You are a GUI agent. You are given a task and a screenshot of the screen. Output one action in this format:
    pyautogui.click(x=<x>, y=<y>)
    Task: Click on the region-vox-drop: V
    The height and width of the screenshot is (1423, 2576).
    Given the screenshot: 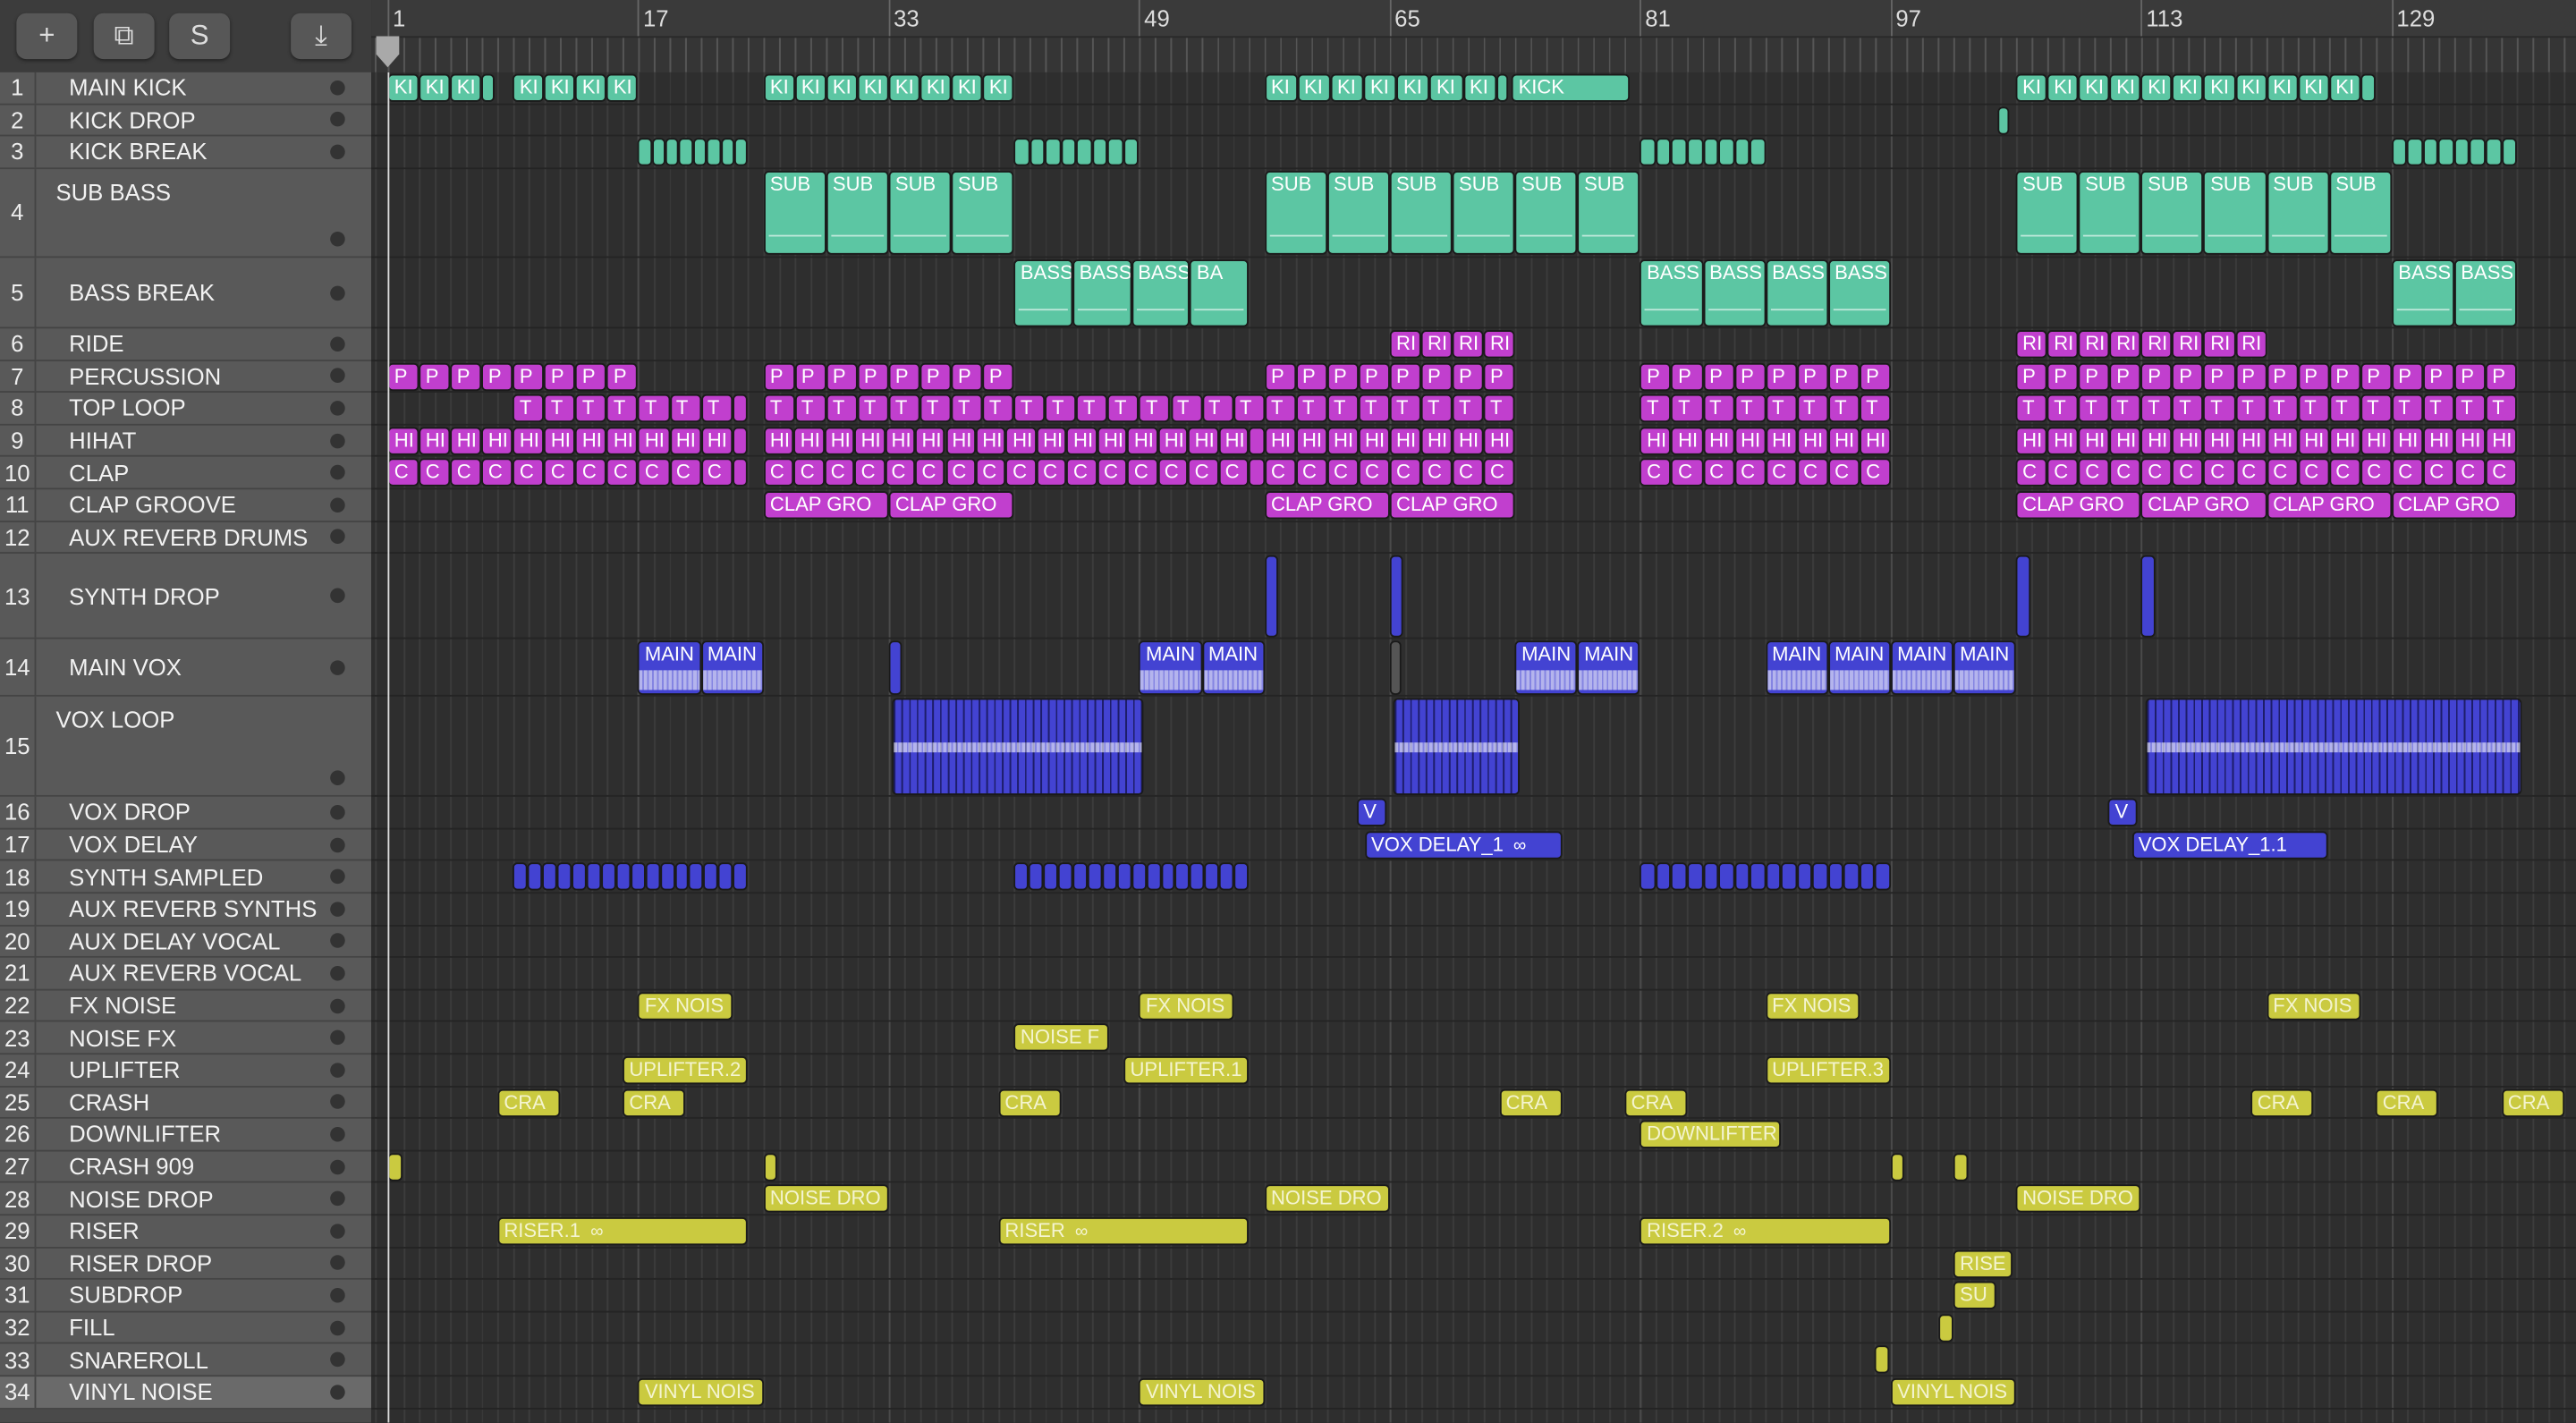 What is the action you would take?
    pyautogui.click(x=1371, y=812)
    